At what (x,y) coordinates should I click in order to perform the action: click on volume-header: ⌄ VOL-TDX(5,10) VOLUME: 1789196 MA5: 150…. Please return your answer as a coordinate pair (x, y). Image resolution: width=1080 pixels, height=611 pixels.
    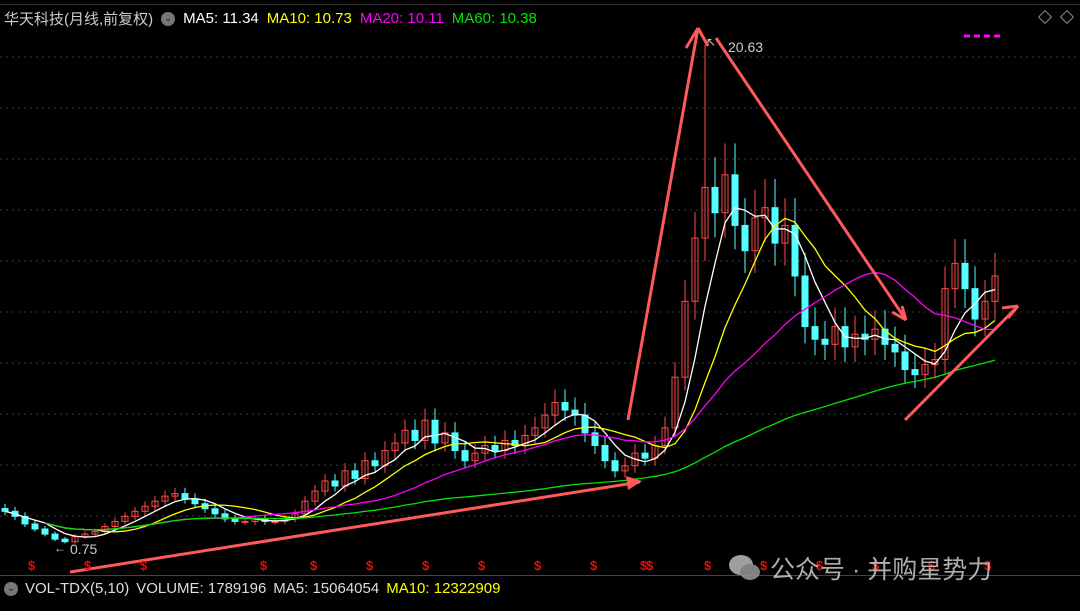
    Looking at the image, I should click on (252, 588).